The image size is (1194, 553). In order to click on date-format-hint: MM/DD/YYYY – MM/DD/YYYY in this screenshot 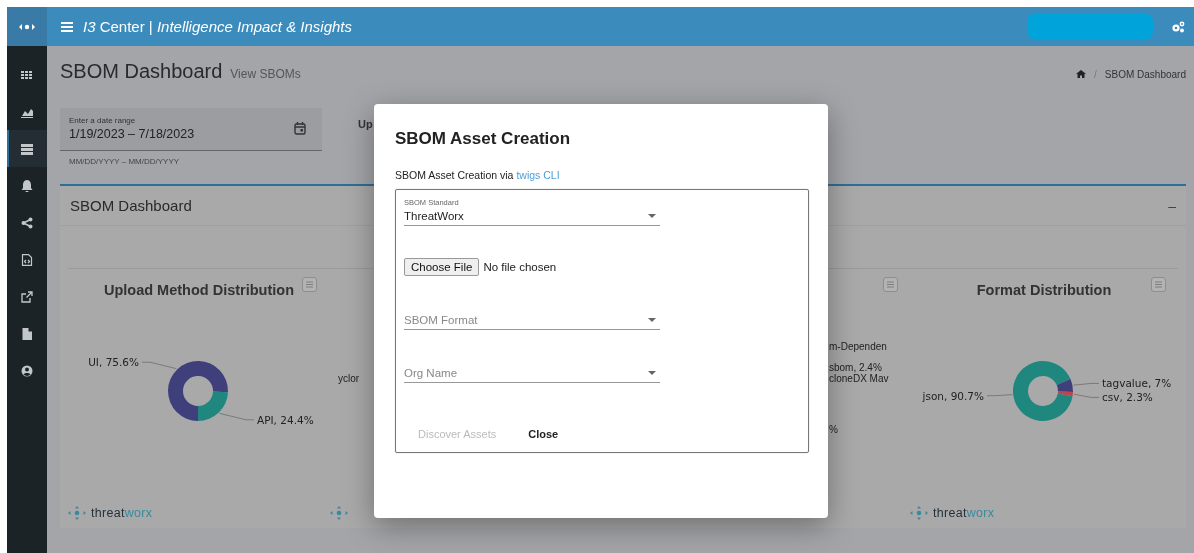, I will do `click(125, 161)`.